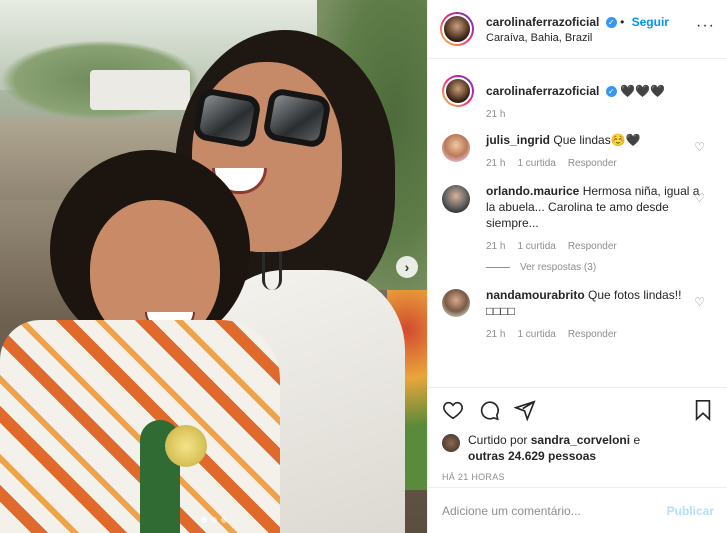 This screenshot has height=533, width=727. I want to click on follow-button: Seguir, so click(650, 22).